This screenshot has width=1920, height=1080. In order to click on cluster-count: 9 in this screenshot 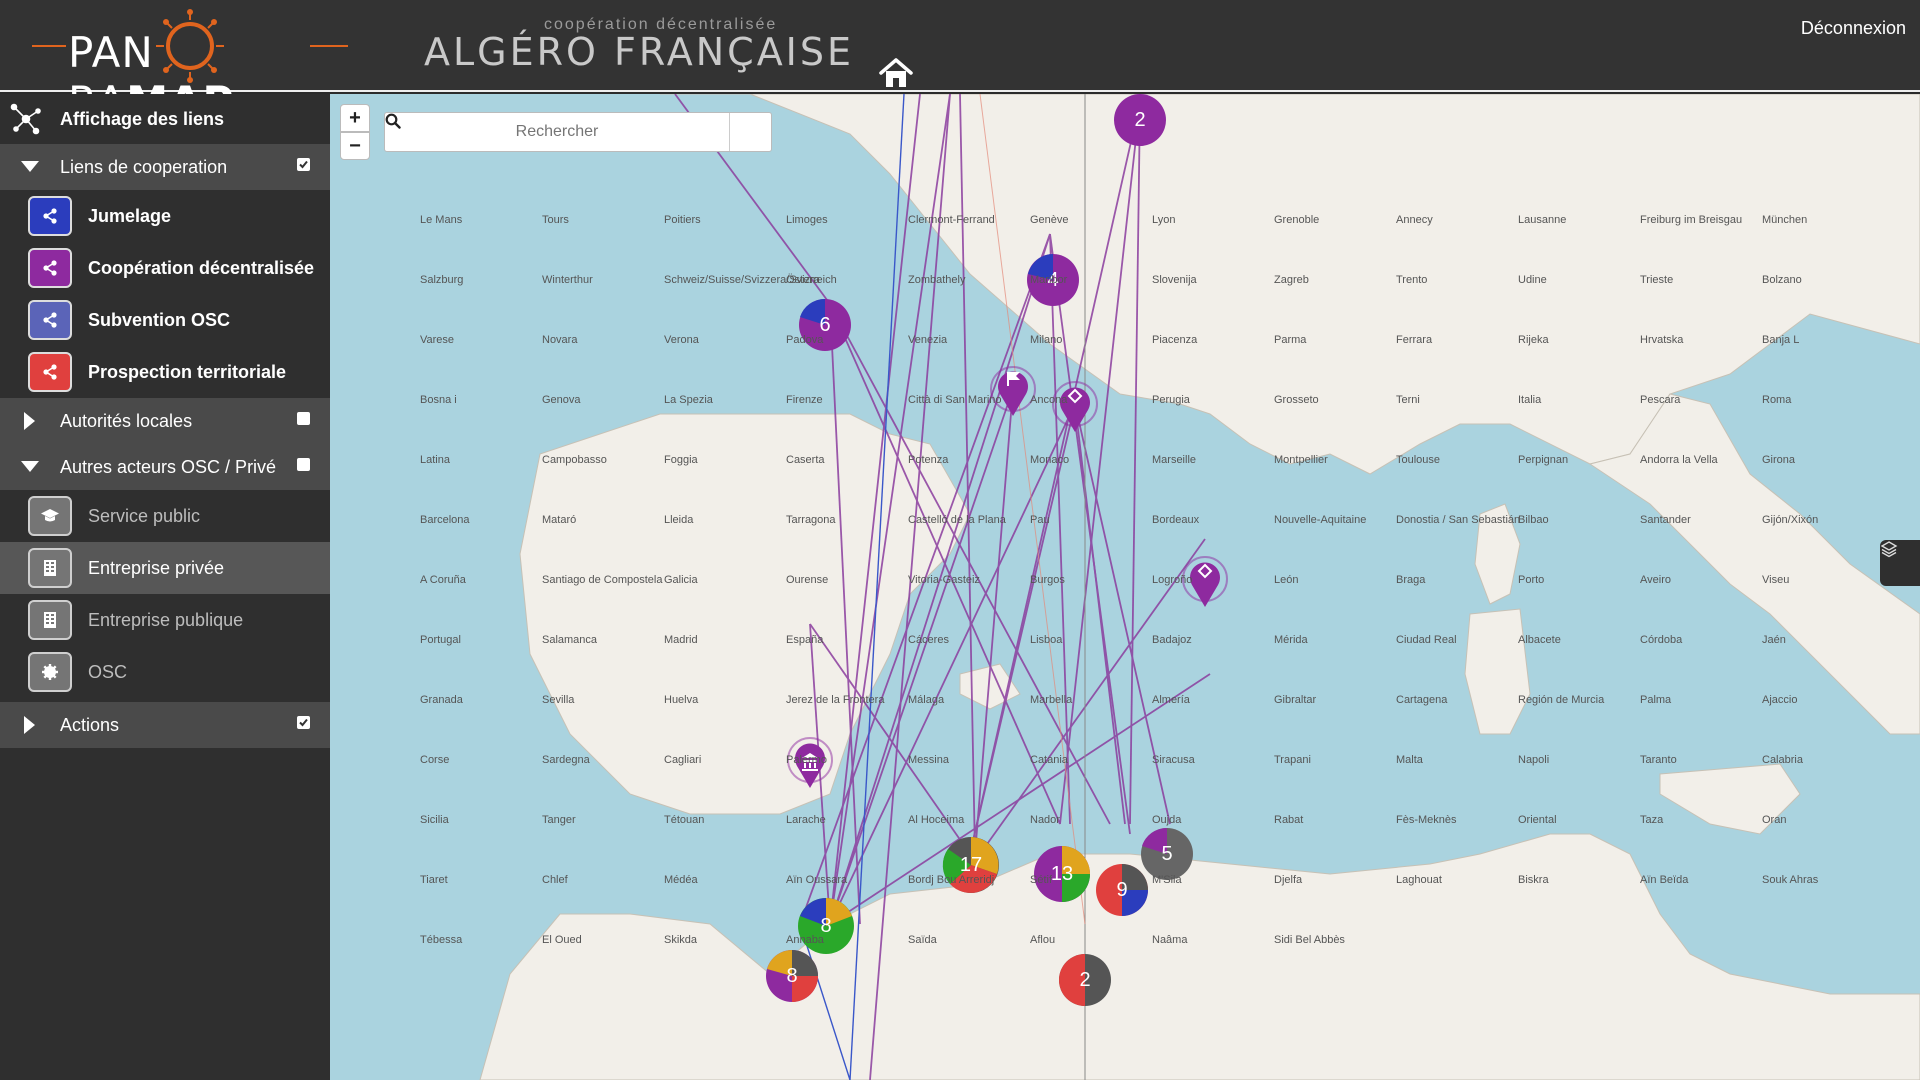, I will do `click(1121, 890)`.